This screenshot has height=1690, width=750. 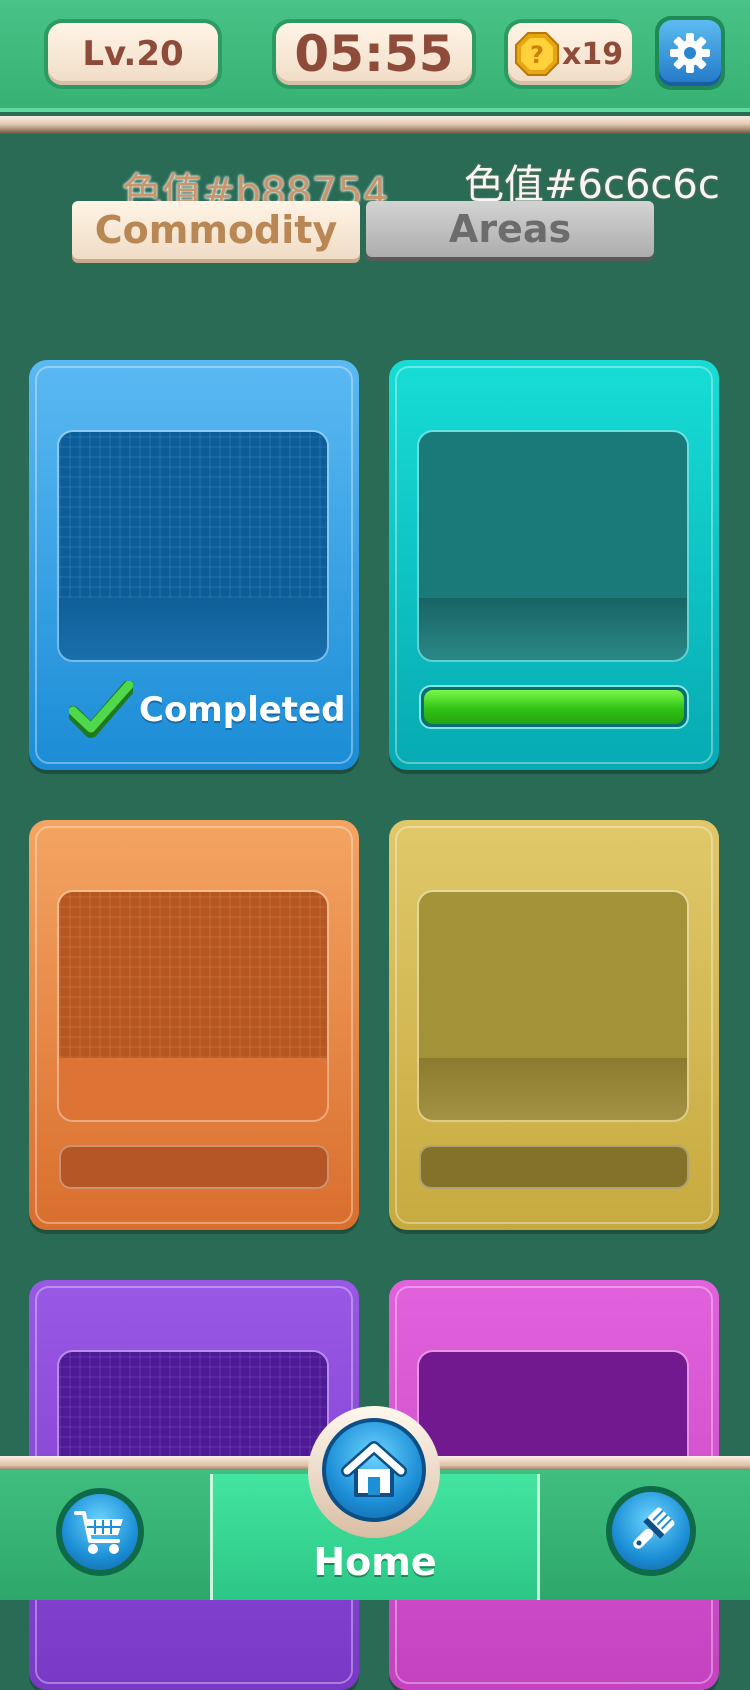 I want to click on card-blue: Completed, so click(x=194, y=565).